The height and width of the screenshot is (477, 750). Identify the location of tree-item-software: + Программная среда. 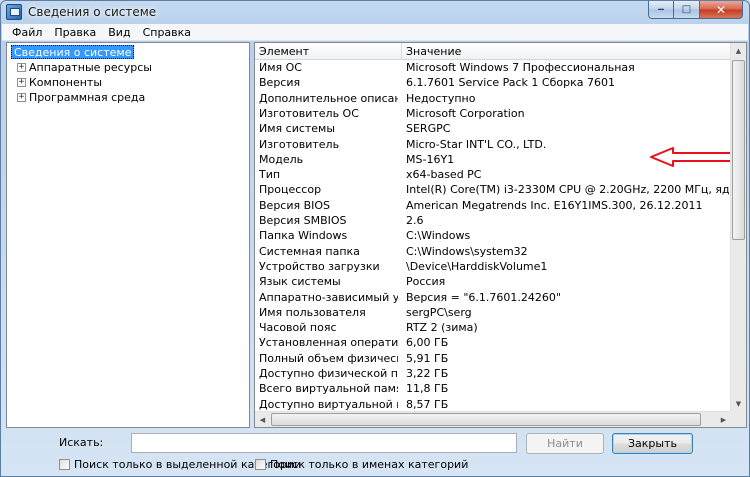
(81, 97).